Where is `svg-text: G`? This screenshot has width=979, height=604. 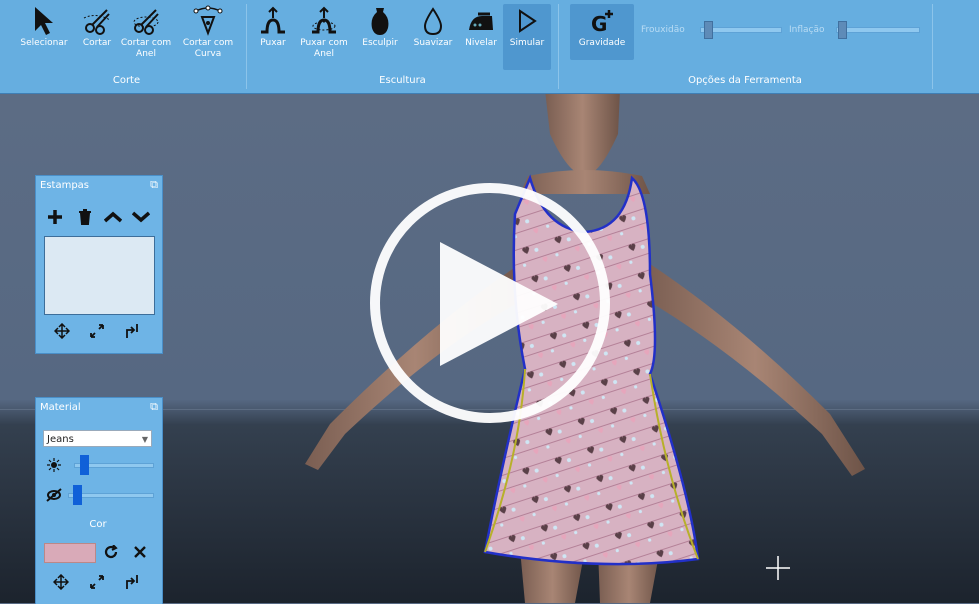 svg-text: G is located at coordinates (599, 23).